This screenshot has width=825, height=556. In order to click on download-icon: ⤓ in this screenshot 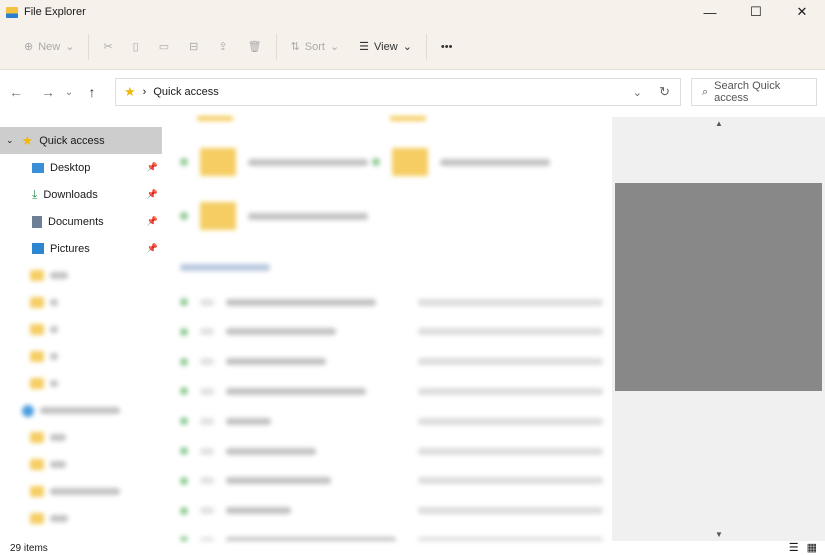, I will do `click(35, 194)`.